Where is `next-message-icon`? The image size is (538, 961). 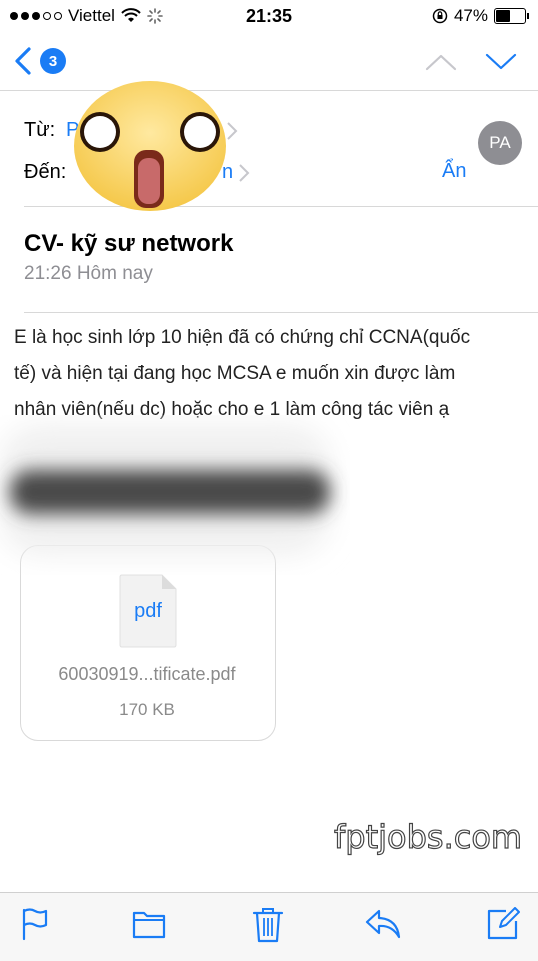
next-message-icon is located at coordinates (501, 62).